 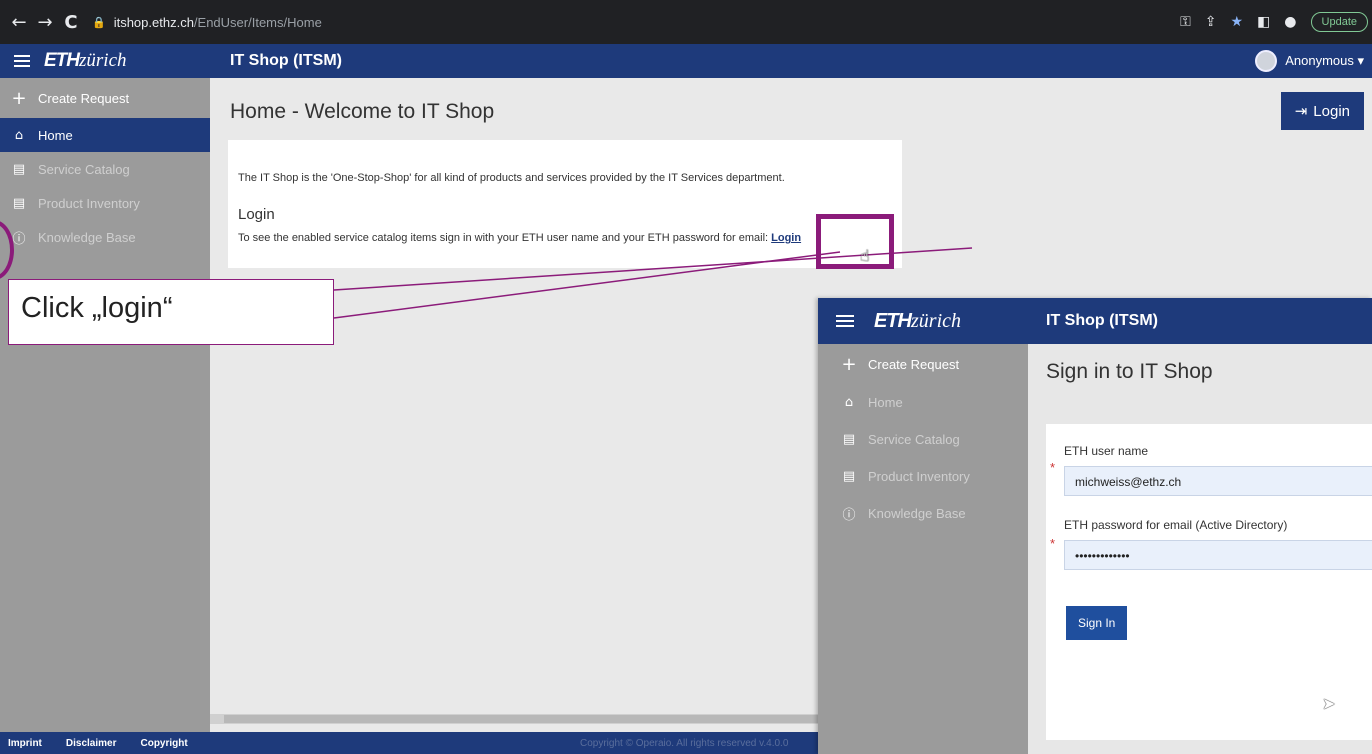 What do you see at coordinates (849, 364) in the screenshot?
I see `plus-icon: +` at bounding box center [849, 364].